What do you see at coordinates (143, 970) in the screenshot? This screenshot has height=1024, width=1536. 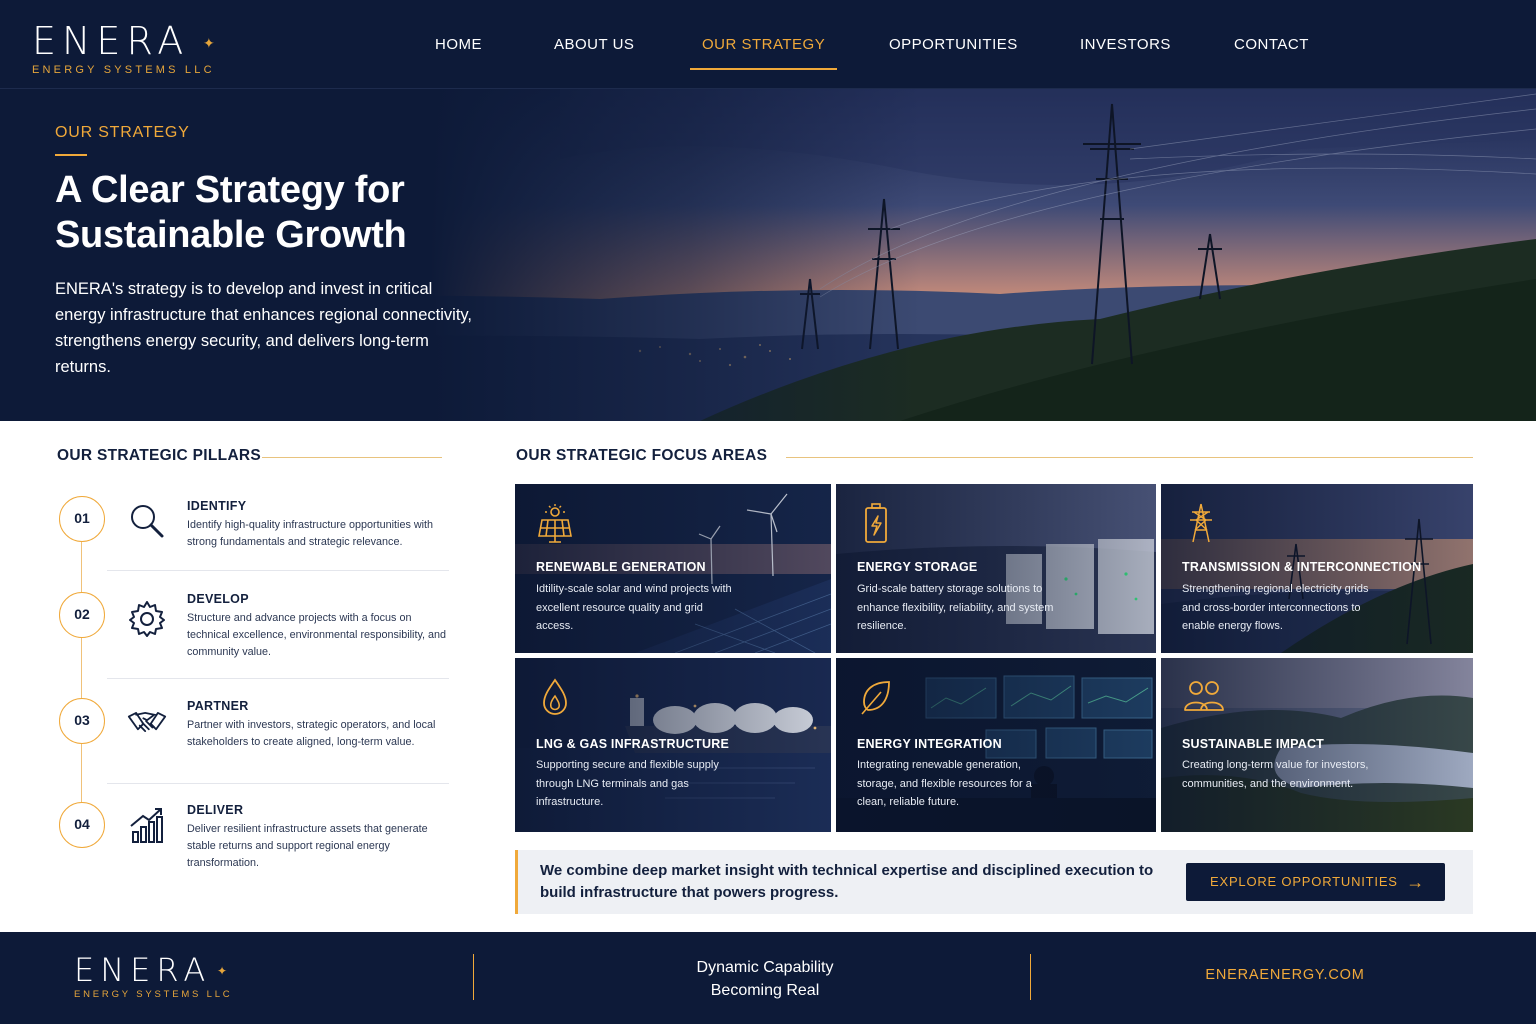 I see `footer-brand-name: ENERA` at bounding box center [143, 970].